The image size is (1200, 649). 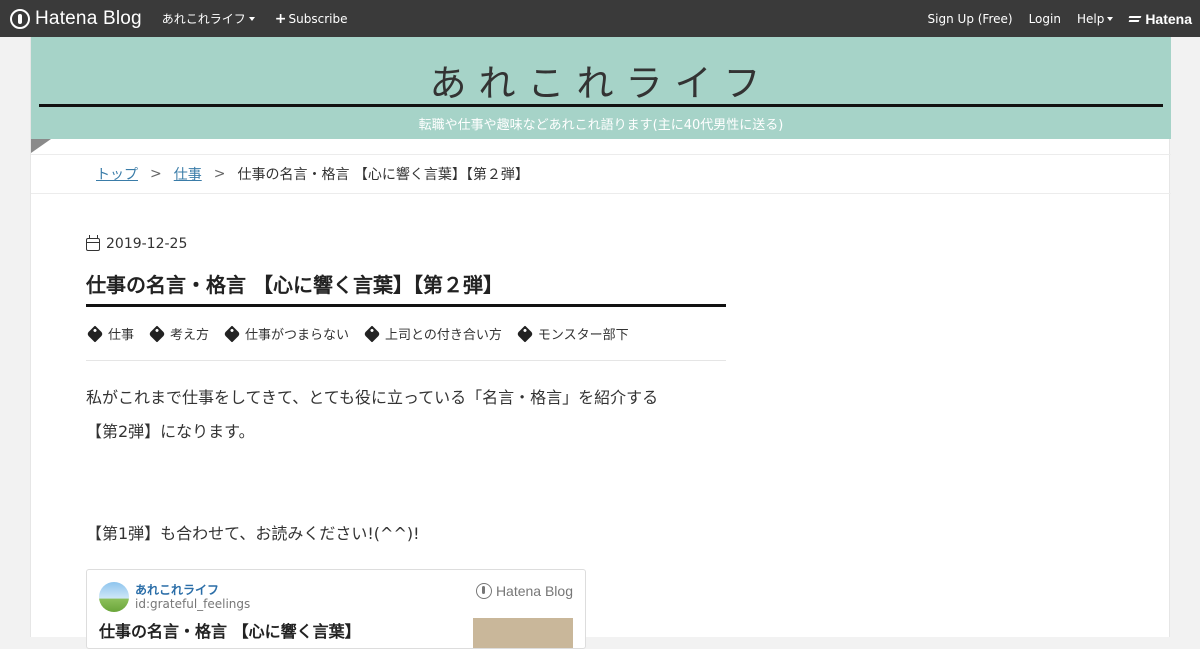 What do you see at coordinates (1045, 19) in the screenshot?
I see `login-link: Login` at bounding box center [1045, 19].